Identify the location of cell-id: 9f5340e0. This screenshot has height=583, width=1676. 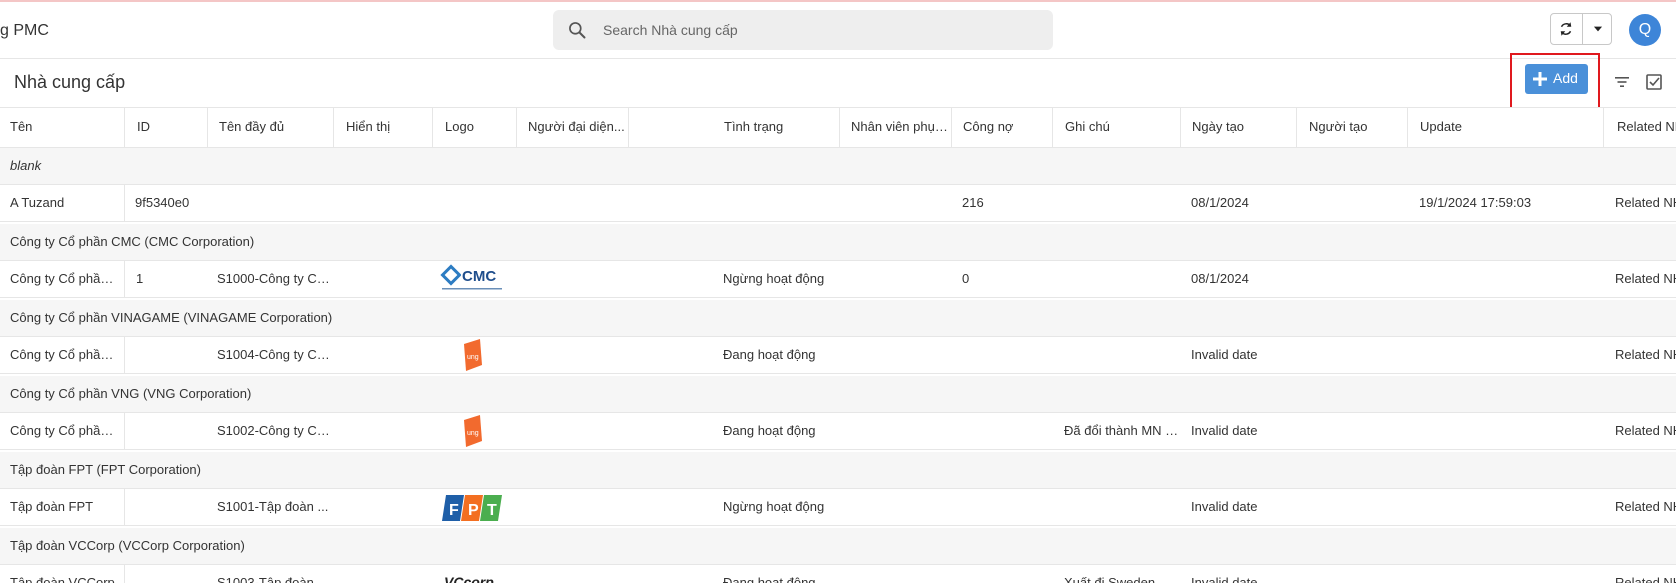
(162, 202).